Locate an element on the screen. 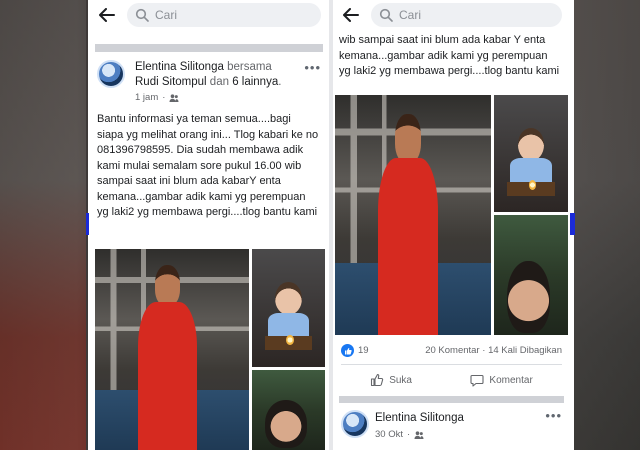 This screenshot has width=640, height=450. post-meta: 1 jam · is located at coordinates (157, 97).